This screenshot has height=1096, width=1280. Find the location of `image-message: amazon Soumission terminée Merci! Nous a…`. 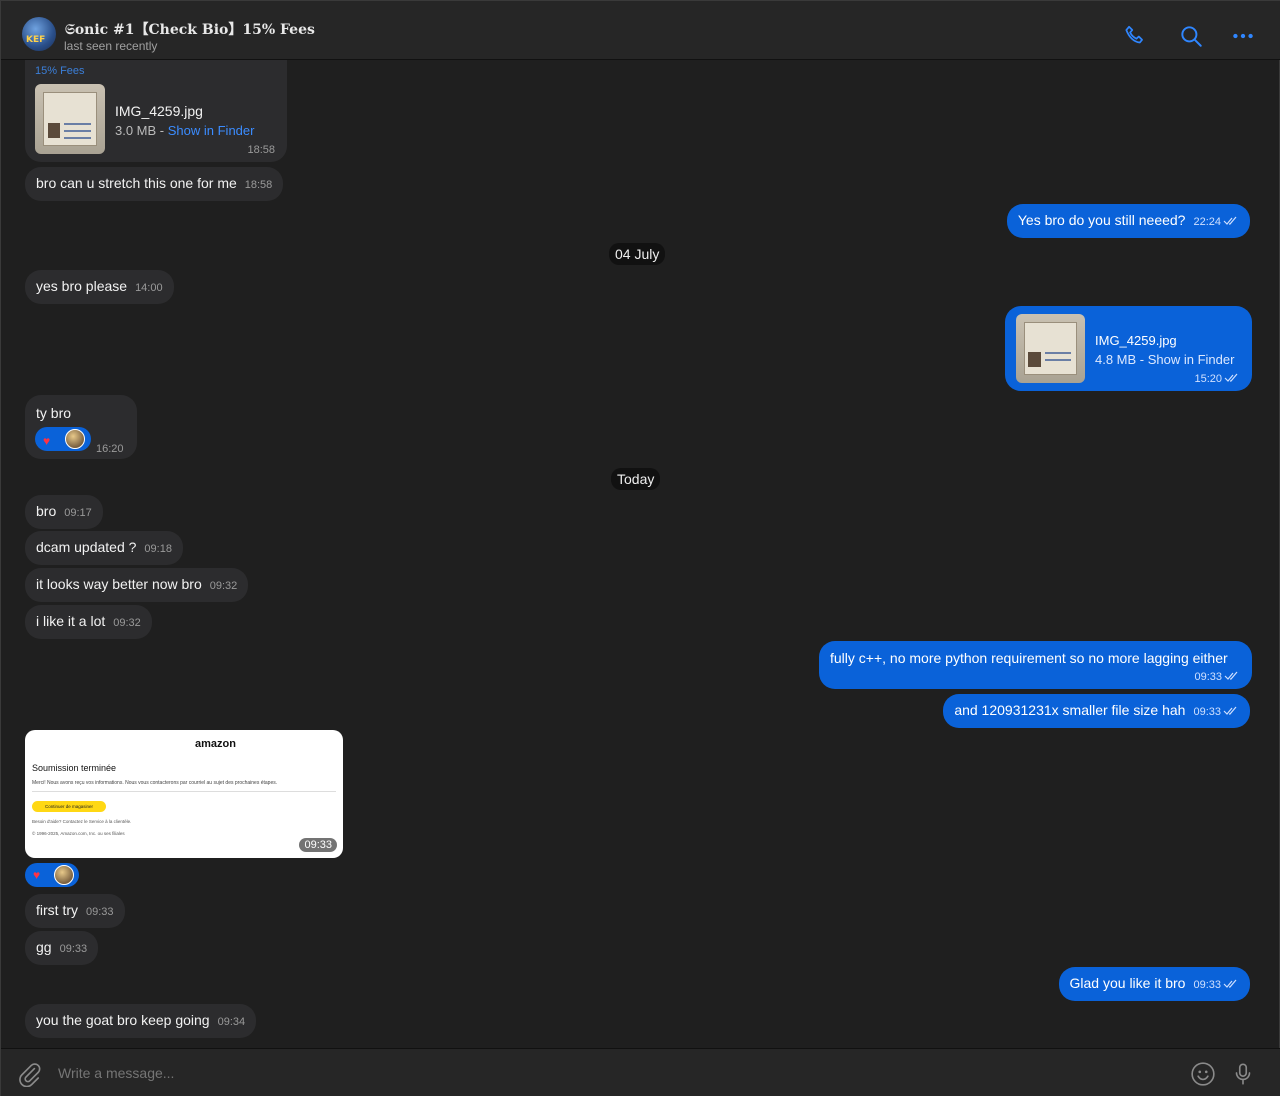

image-message: amazon Soumission terminée Merci! Nous a… is located at coordinates (184, 794).